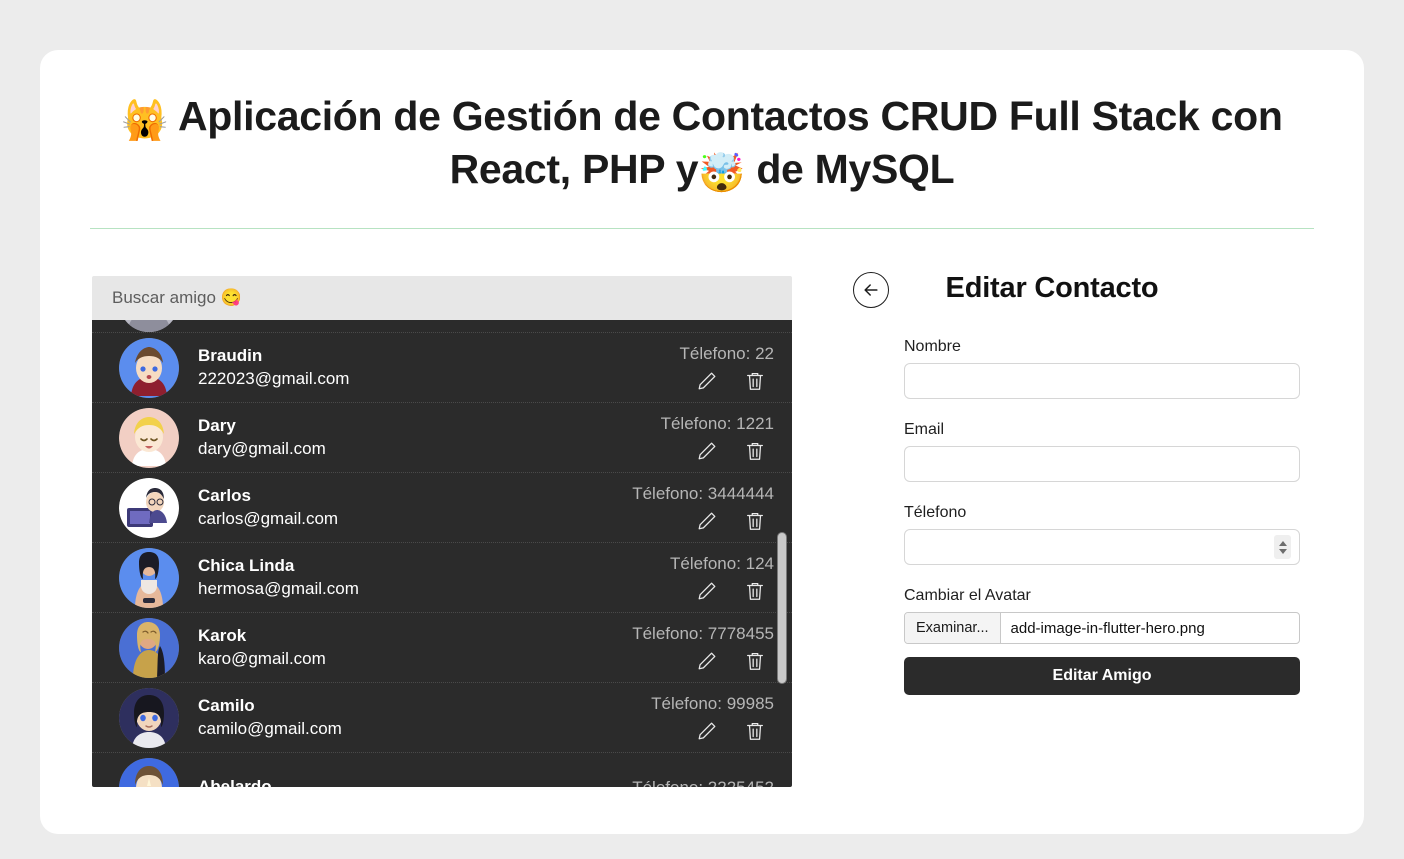 Image resolution: width=1404 pixels, height=859 pixels. What do you see at coordinates (274, 378) in the screenshot?
I see `contact-email: 222023@gmail.com` at bounding box center [274, 378].